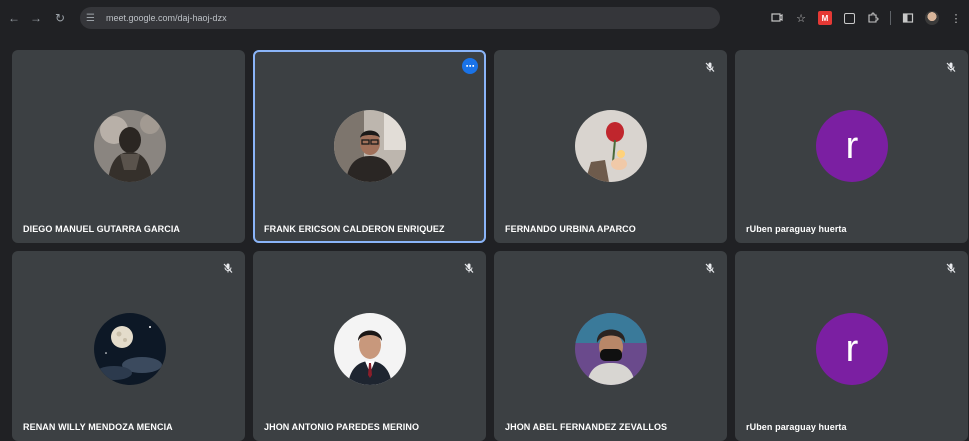  What do you see at coordinates (354, 229) in the screenshot?
I see `participant-name: FRANK ERICSON CALDERON ENRIQUEZ` at bounding box center [354, 229].